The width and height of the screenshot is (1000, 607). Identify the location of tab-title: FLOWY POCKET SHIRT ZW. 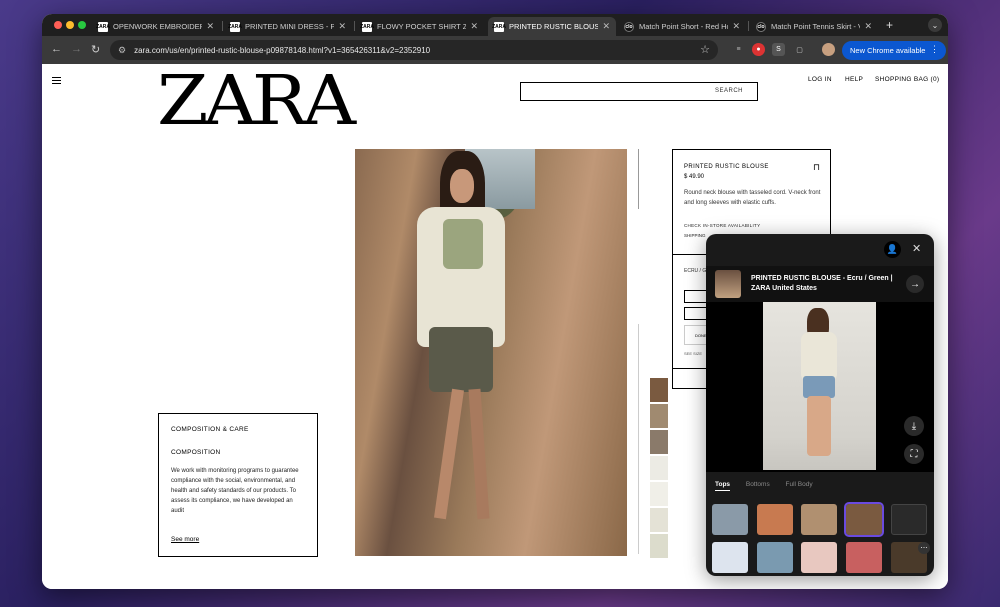
(422, 26).